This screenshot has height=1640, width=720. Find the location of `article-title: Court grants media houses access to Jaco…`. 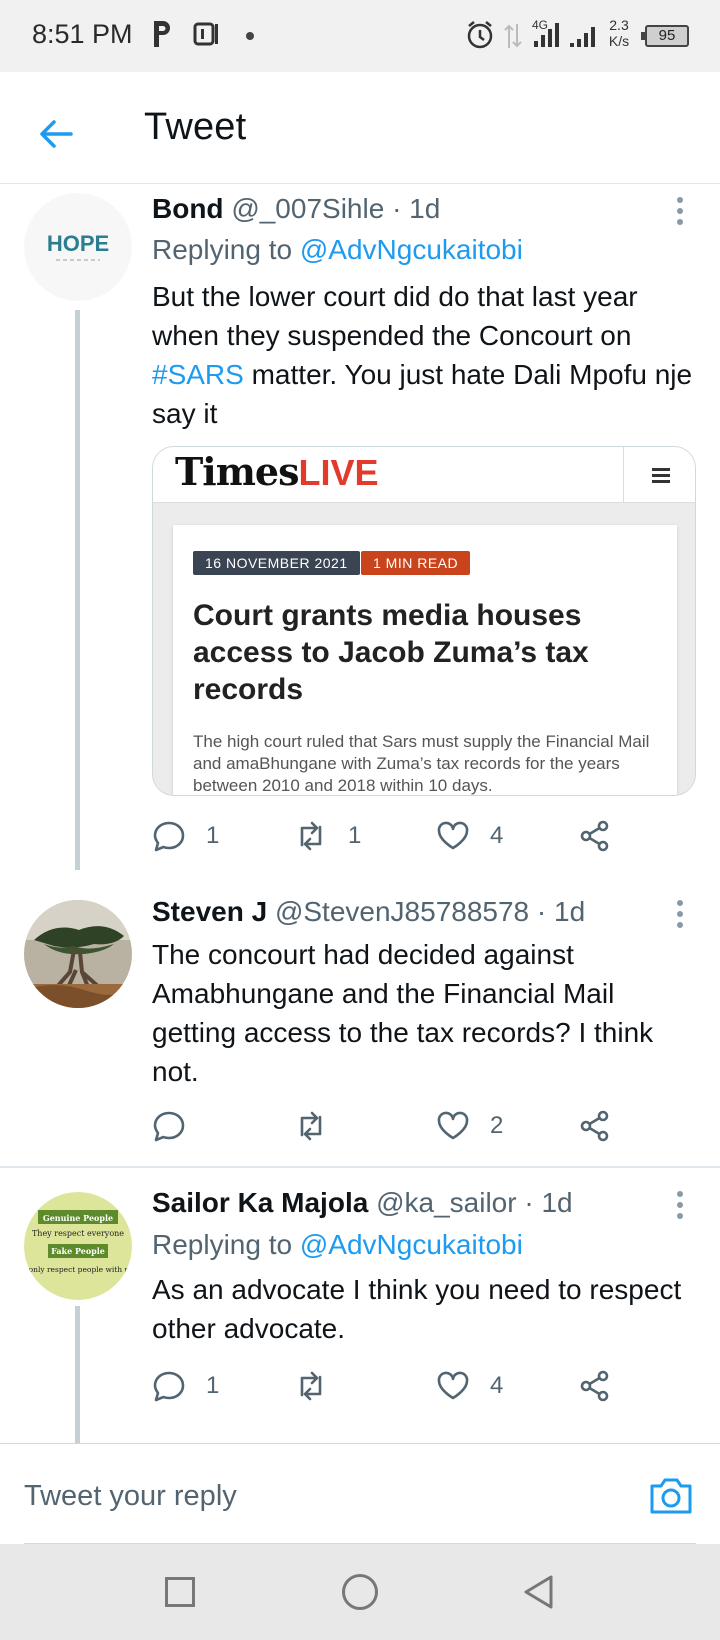

article-title: Court grants media houses access to Jaco… is located at coordinates (391, 652).